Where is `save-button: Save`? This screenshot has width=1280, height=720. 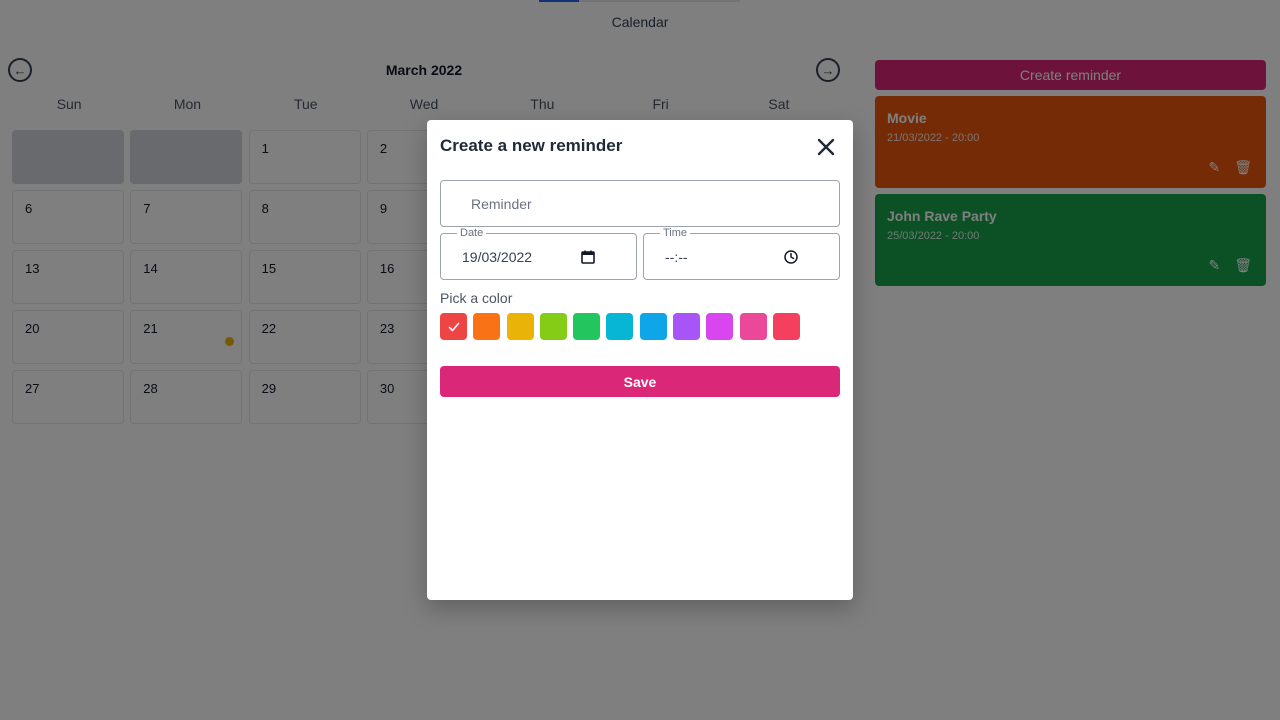
save-button: Save is located at coordinates (640, 381).